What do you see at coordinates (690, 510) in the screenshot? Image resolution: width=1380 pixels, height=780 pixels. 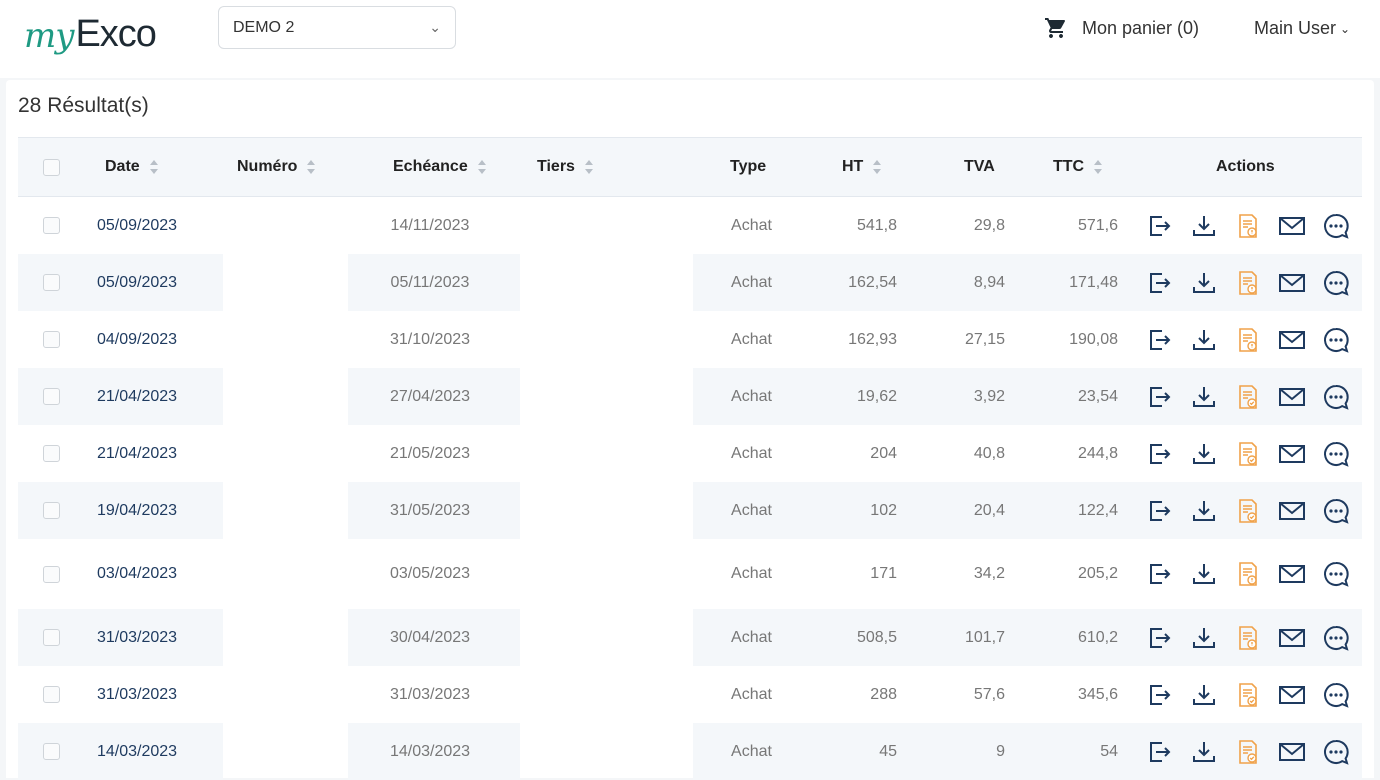 I see `table-row: 19/04/2023 31/05/2023 Achat 102 20,4 122,4` at bounding box center [690, 510].